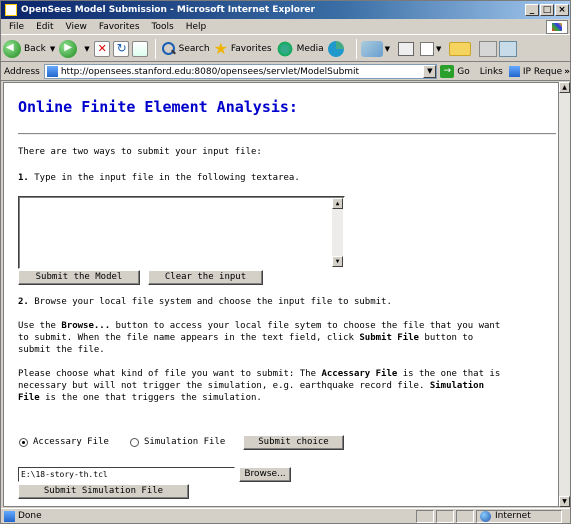 This screenshot has width=571, height=524. What do you see at coordinates (9, 516) in the screenshot?
I see `page-done-icon` at bounding box center [9, 516].